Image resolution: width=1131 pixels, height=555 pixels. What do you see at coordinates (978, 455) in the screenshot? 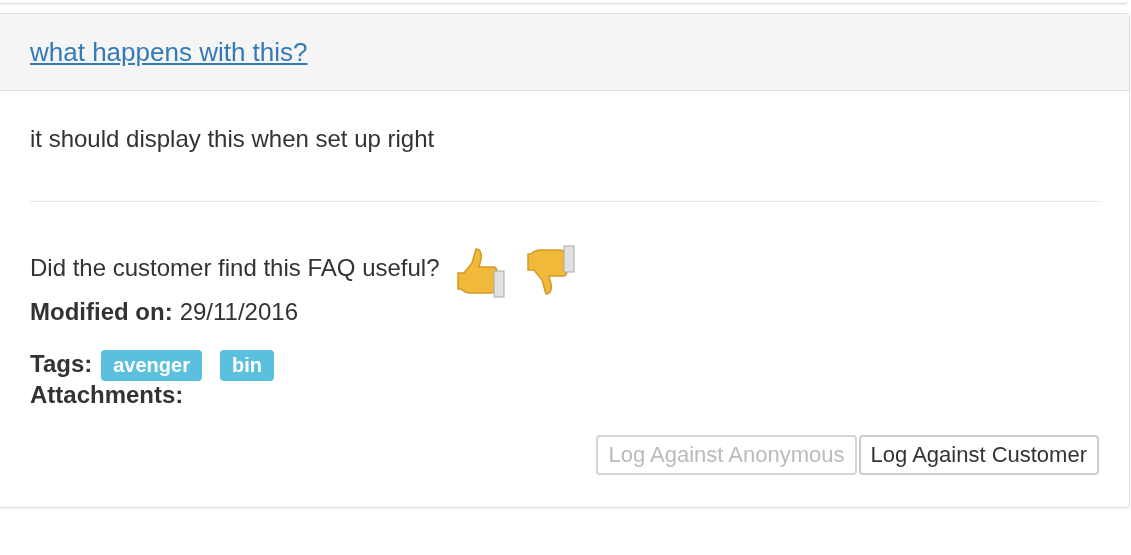
I see `log-button: Log Against Customer` at bounding box center [978, 455].